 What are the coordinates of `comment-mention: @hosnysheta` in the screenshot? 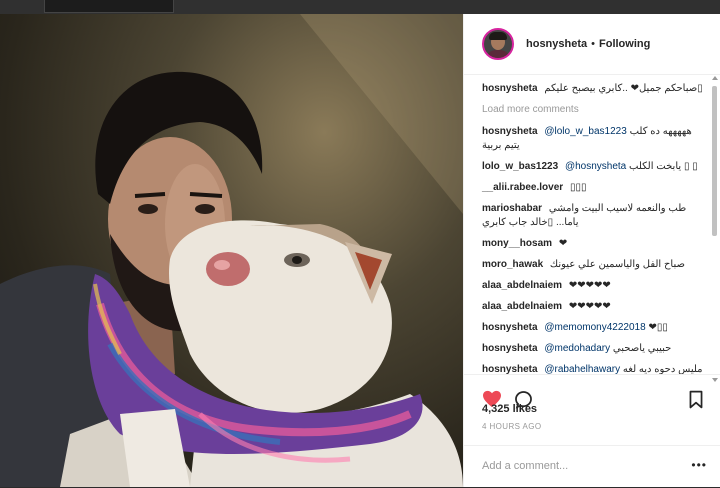 It's located at (595, 166).